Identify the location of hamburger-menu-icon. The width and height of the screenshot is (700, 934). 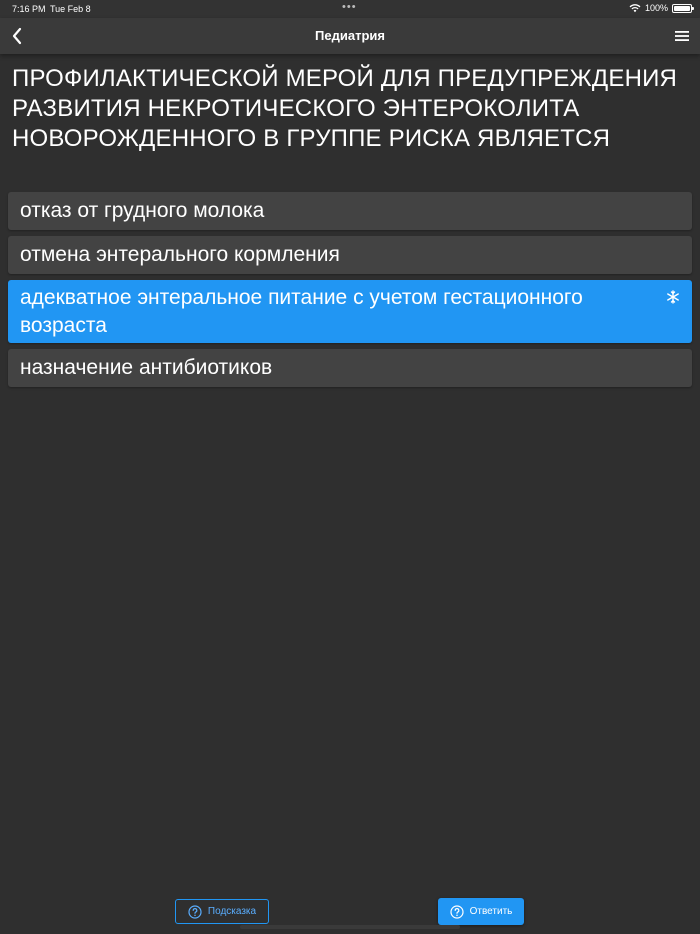
(682, 36).